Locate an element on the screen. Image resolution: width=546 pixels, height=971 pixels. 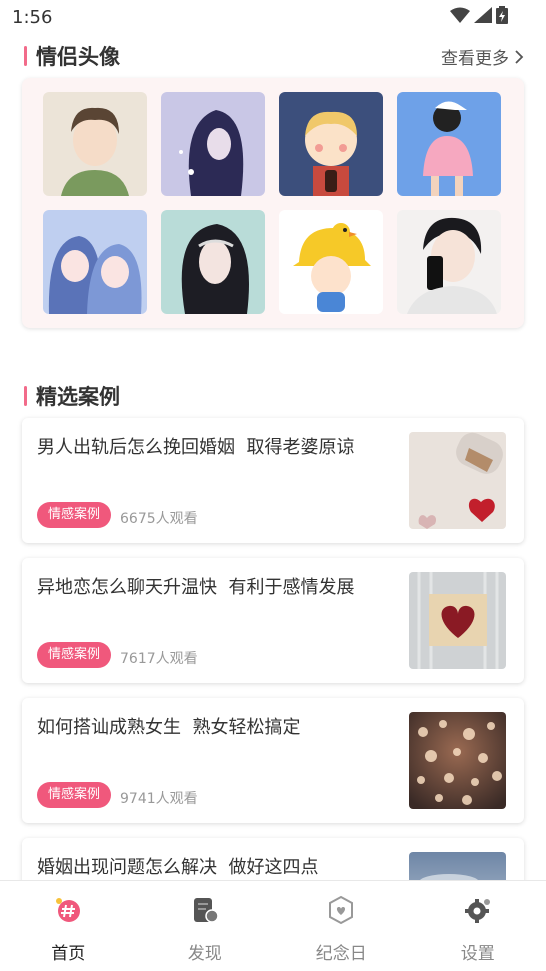
nav-discover-label: 发现 is located at coordinates (204, 954).